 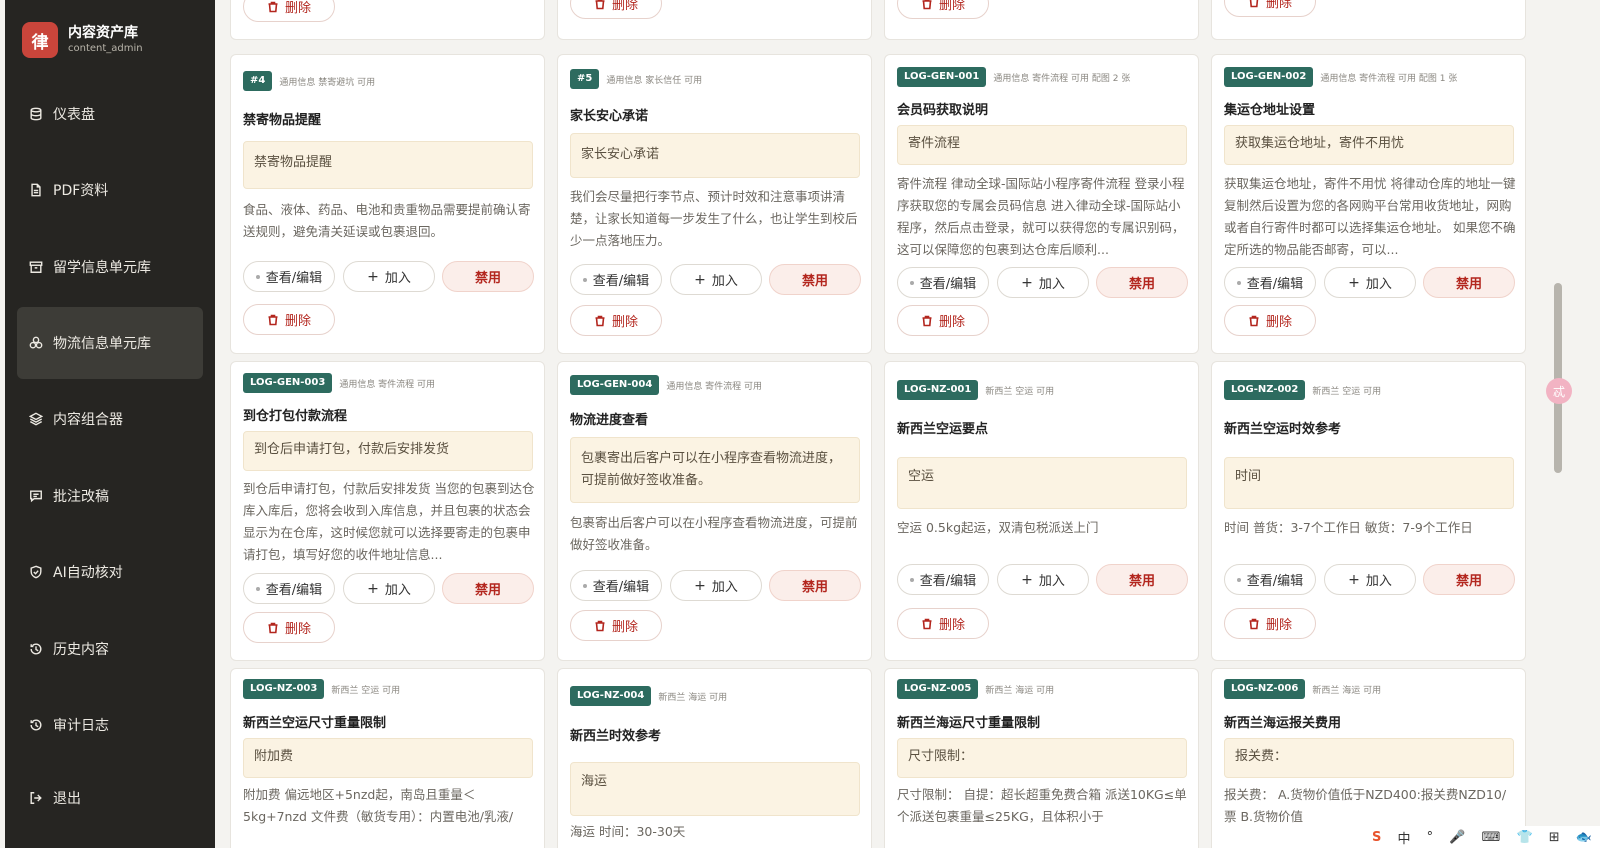 I want to click on nav-item-logout: 退出, so click(x=110, y=798).